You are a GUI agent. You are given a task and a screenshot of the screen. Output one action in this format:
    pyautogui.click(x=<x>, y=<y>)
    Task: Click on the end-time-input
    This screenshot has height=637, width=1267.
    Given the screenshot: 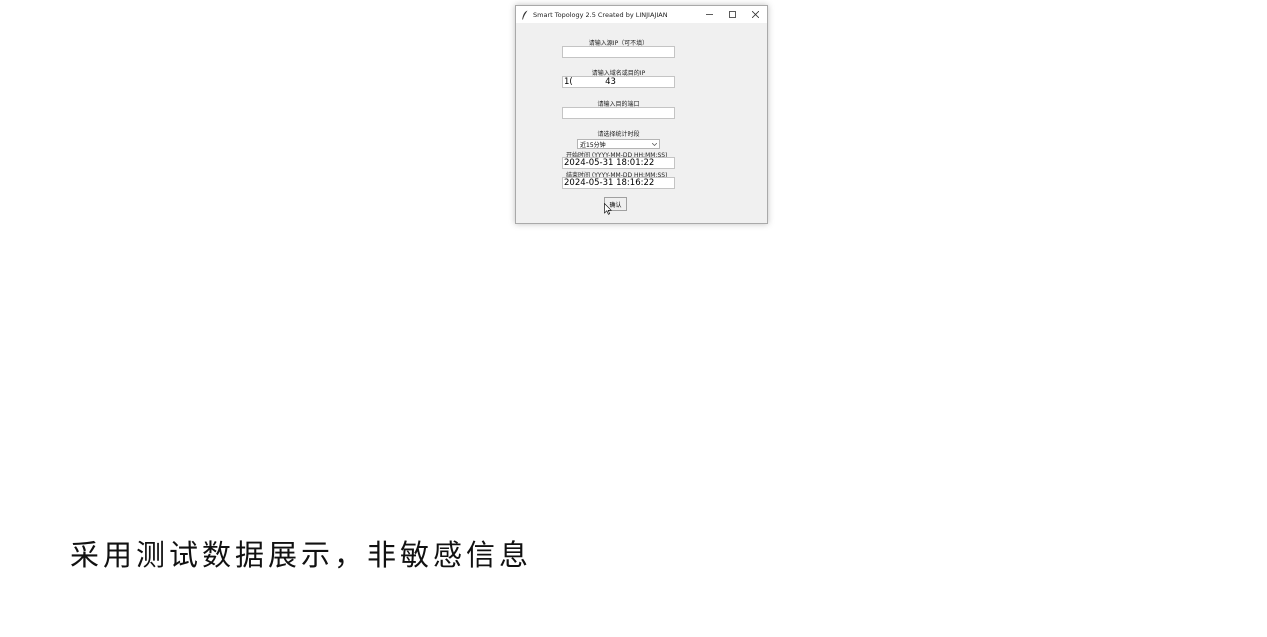 What is the action you would take?
    pyautogui.click(x=618, y=183)
    